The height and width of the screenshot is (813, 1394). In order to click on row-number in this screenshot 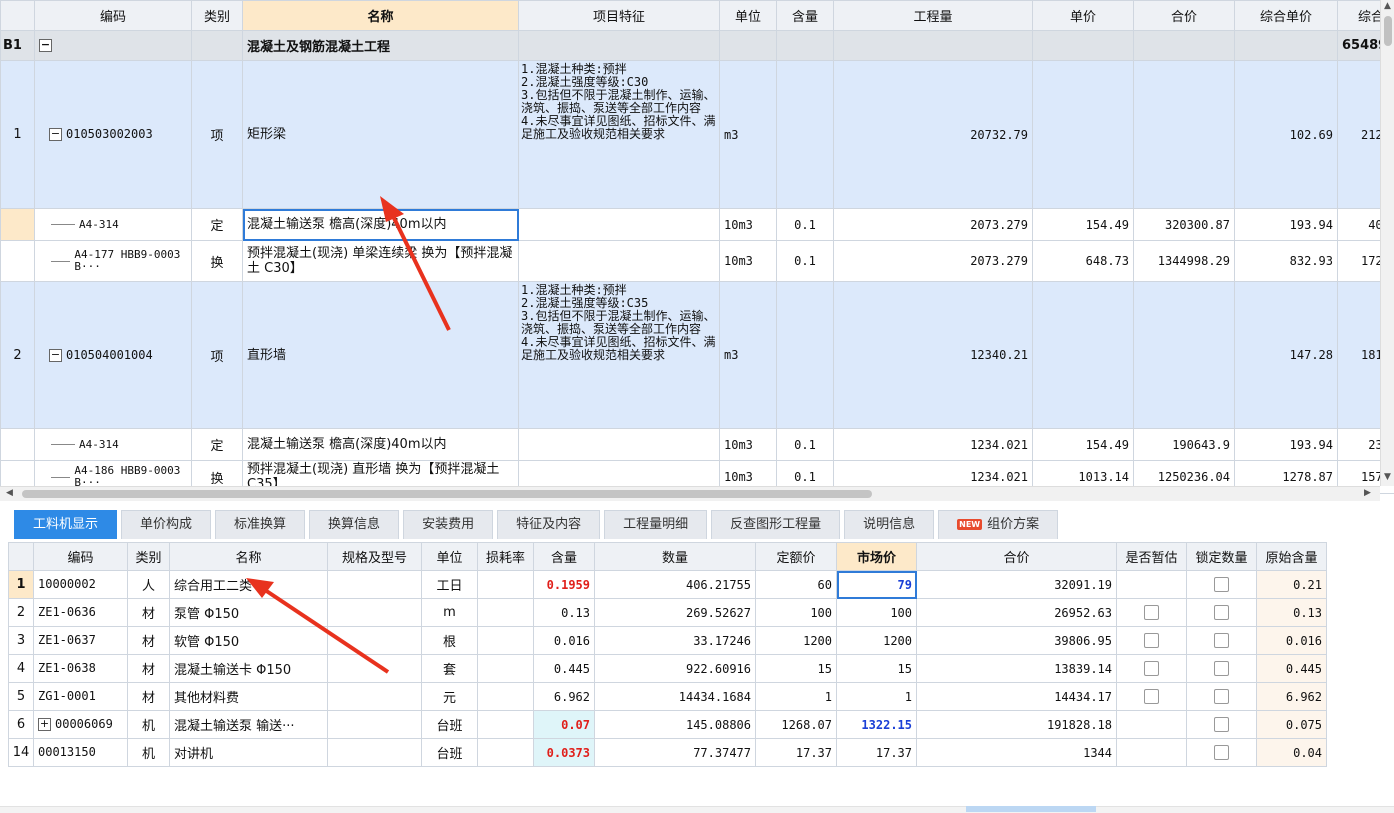, I will do `click(18, 225)`.